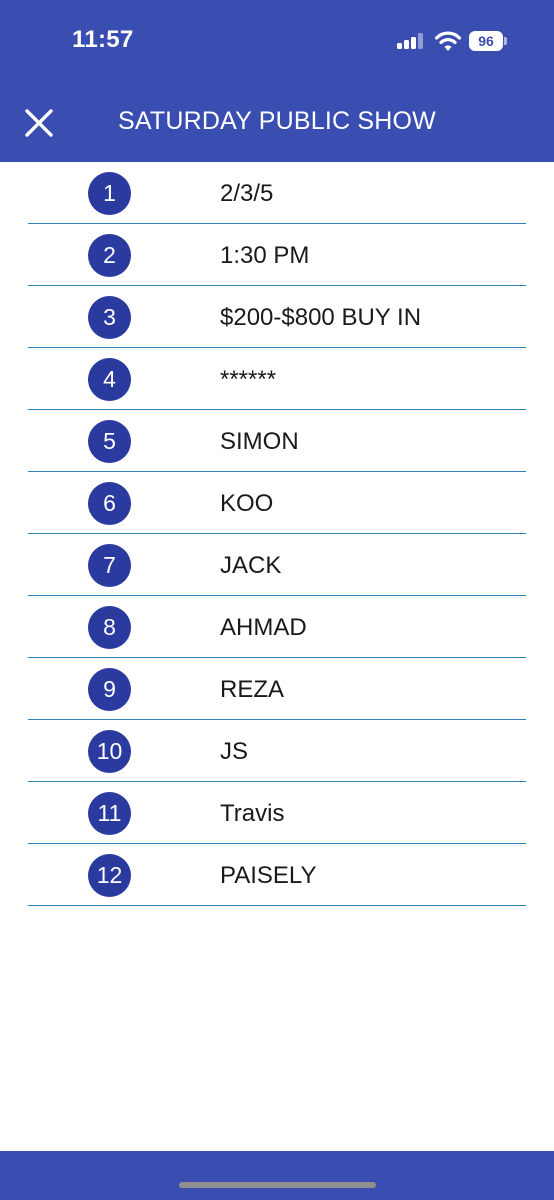 This screenshot has width=554, height=1200. I want to click on list-item-number-badge: 4, so click(109, 379).